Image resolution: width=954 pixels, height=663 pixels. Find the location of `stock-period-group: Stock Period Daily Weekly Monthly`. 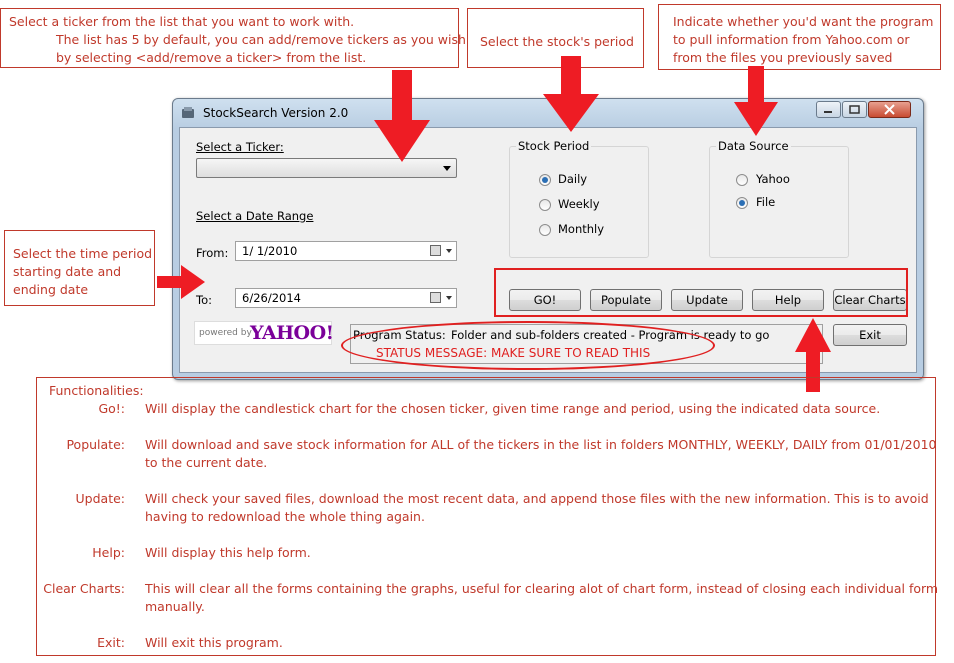

stock-period-group: Stock Period Daily Weekly Monthly is located at coordinates (579, 198).